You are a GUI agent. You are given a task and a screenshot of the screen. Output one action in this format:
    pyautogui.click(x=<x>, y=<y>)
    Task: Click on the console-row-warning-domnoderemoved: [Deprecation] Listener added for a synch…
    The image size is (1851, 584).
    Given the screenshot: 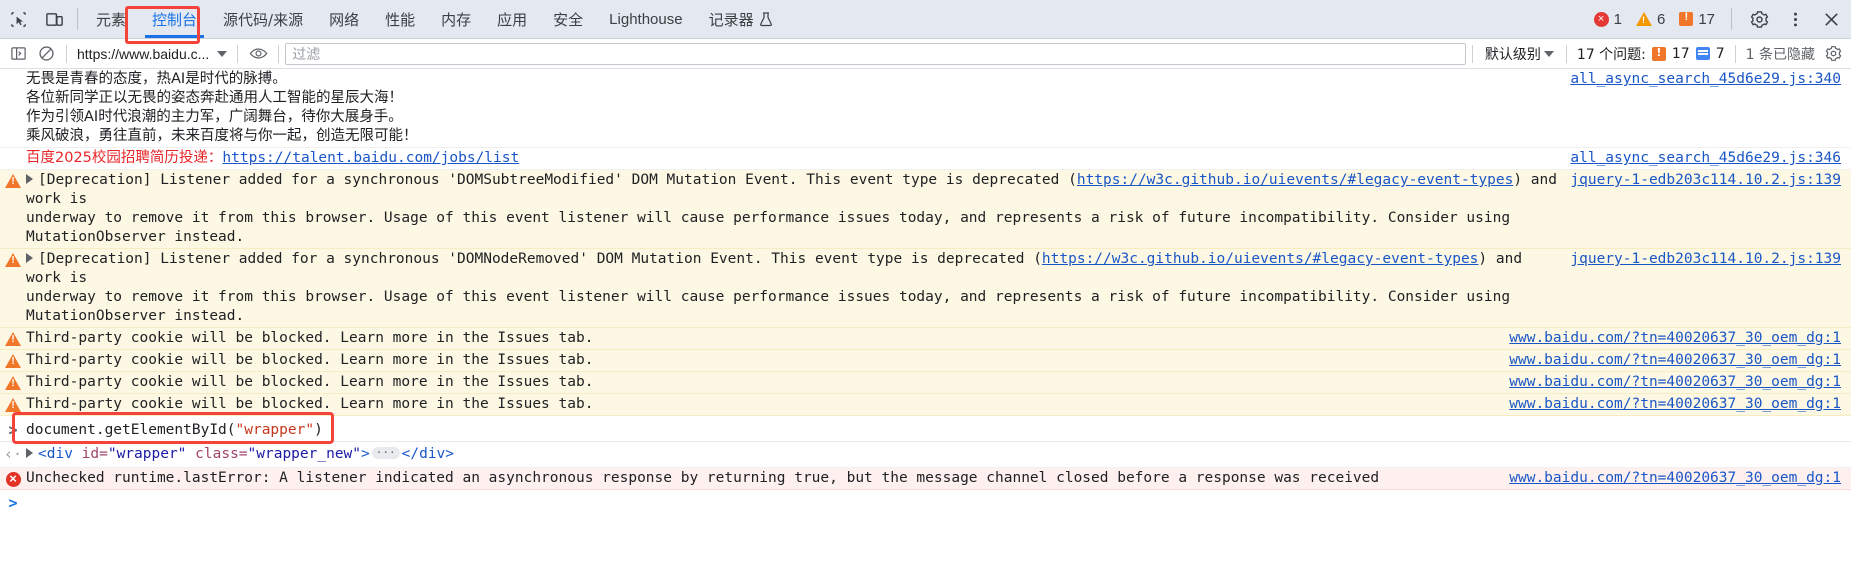 What is the action you would take?
    pyautogui.click(x=925, y=288)
    